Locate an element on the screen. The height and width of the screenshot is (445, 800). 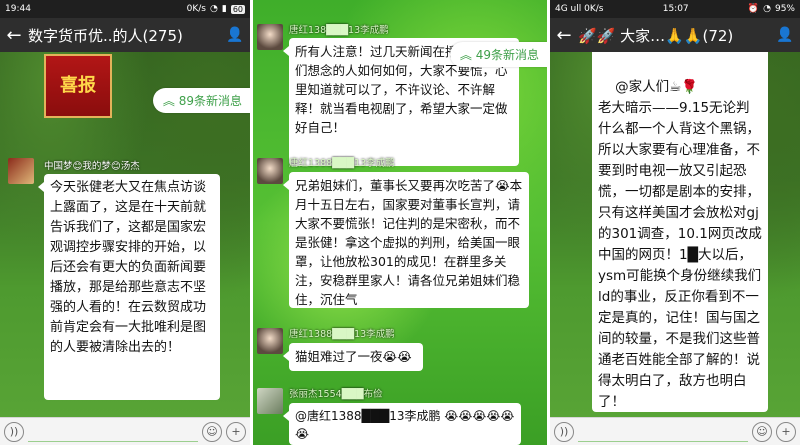
network-speed: 4G ull 0K/s is located at coordinates (579, 9).